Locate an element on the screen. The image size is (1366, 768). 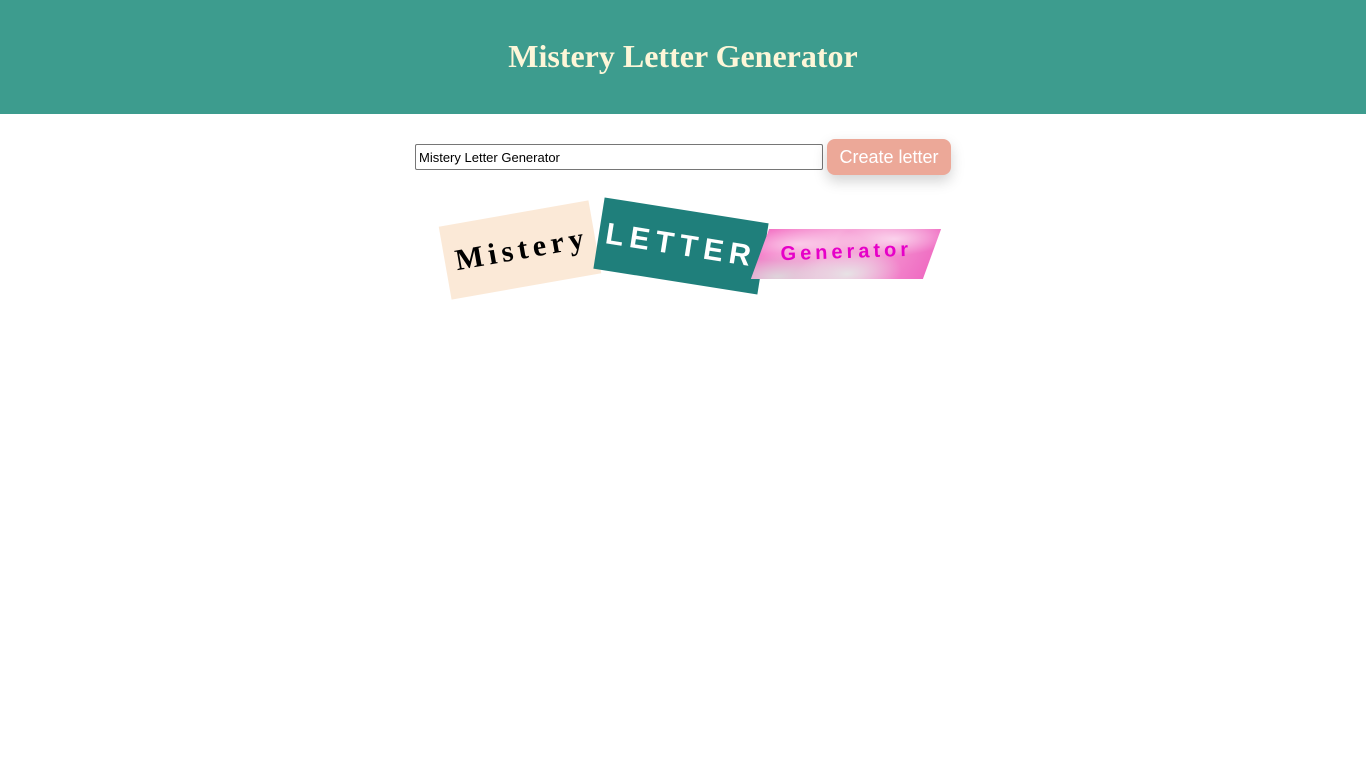
letter-word-3: Generator is located at coordinates (846, 254).